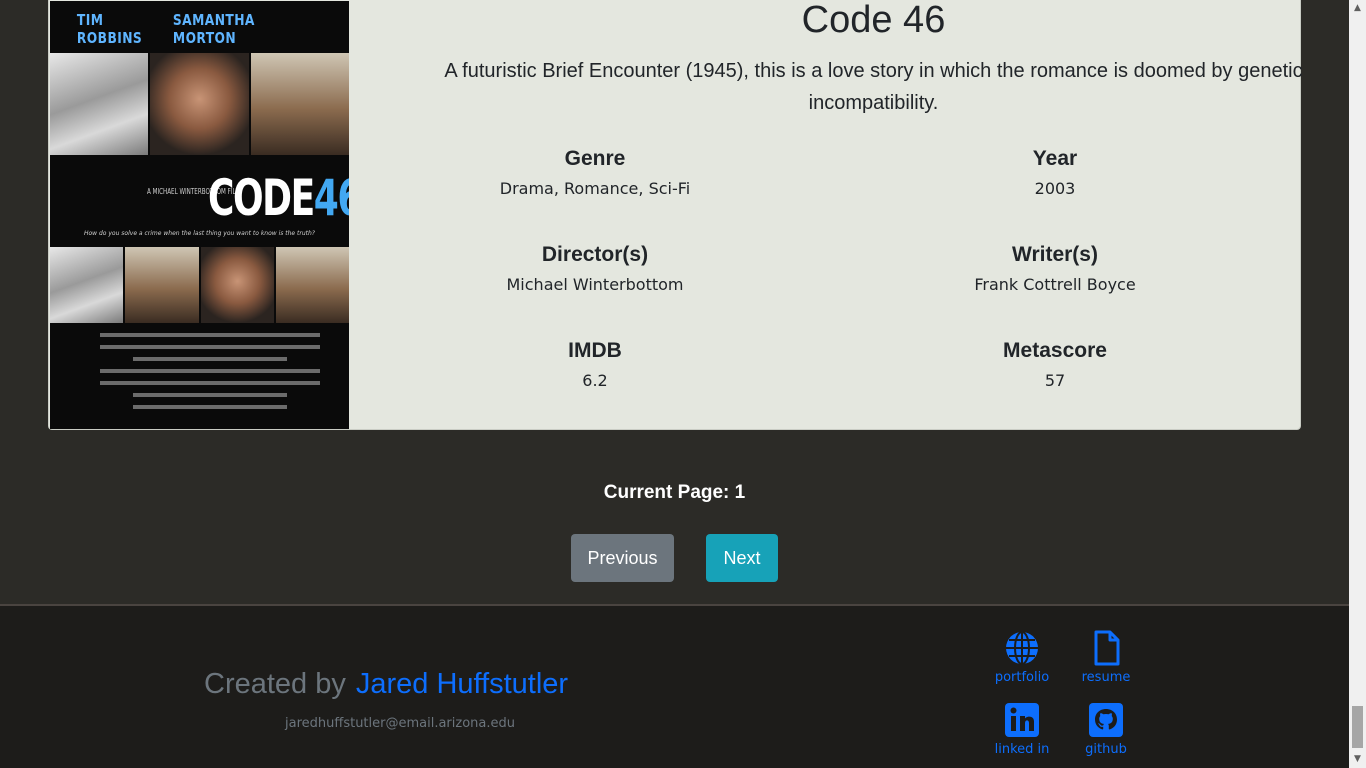 This screenshot has height=768, width=1366. What do you see at coordinates (1357, 8) in the screenshot?
I see `scroll-up-arrow-icon: ▲` at bounding box center [1357, 8].